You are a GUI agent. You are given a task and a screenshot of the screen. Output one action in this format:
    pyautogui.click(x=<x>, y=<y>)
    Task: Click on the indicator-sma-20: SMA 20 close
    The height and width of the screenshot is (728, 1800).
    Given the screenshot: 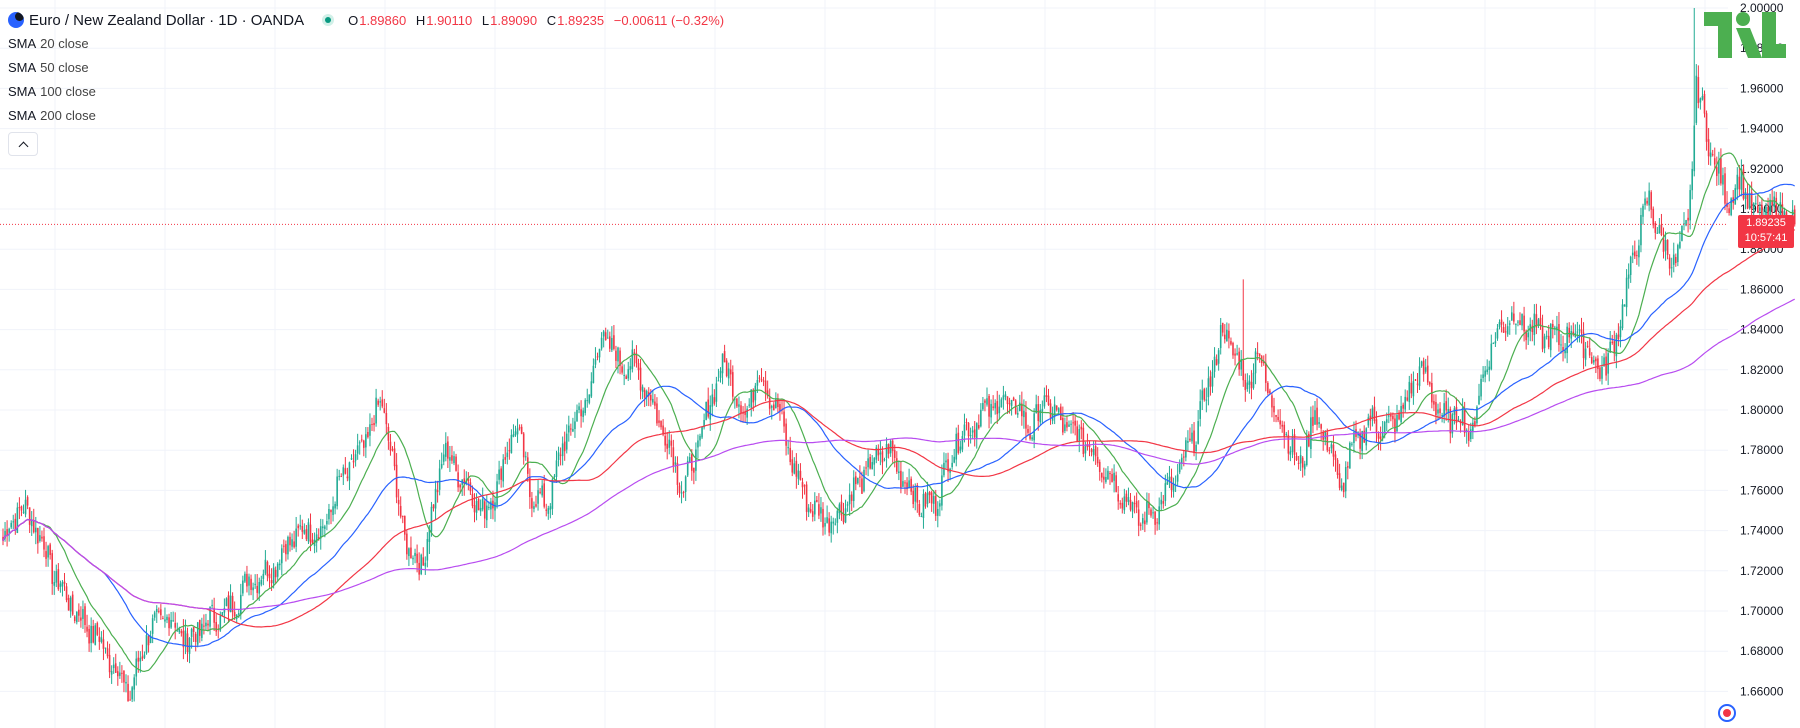 What is the action you would take?
    pyautogui.click(x=369, y=44)
    